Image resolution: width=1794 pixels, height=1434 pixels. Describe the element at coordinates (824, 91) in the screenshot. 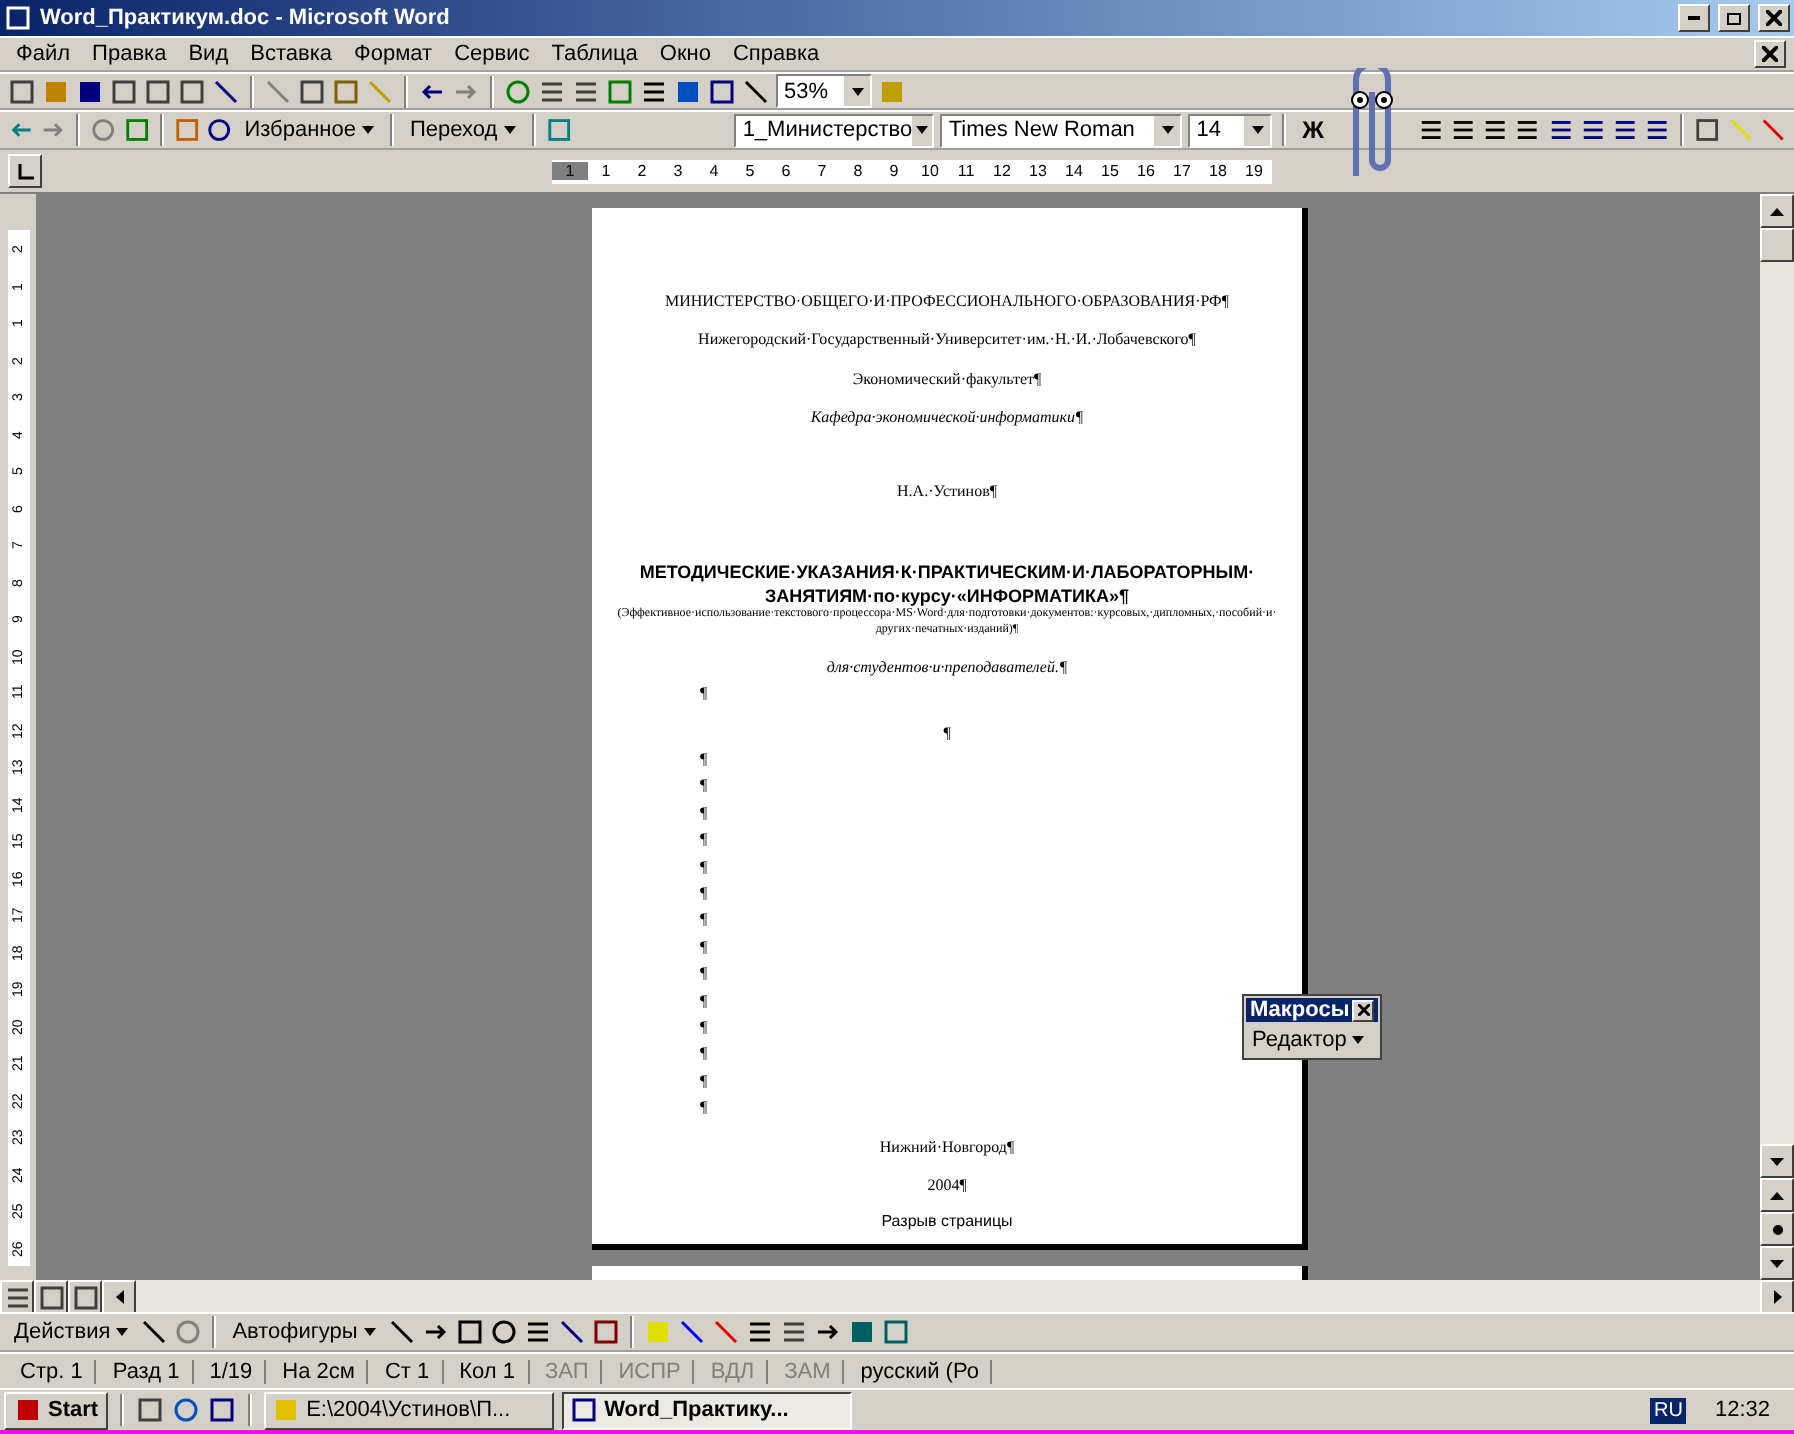

I see `zoom-combo: 53%` at that location.